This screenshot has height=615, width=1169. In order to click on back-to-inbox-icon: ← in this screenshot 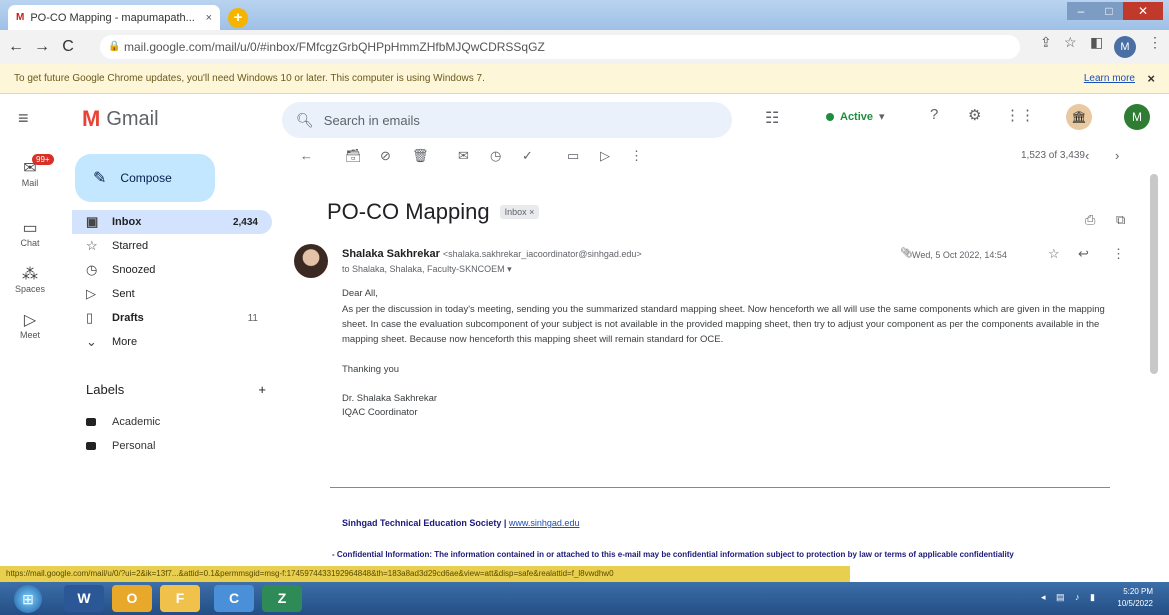, I will do `click(306, 155)`.